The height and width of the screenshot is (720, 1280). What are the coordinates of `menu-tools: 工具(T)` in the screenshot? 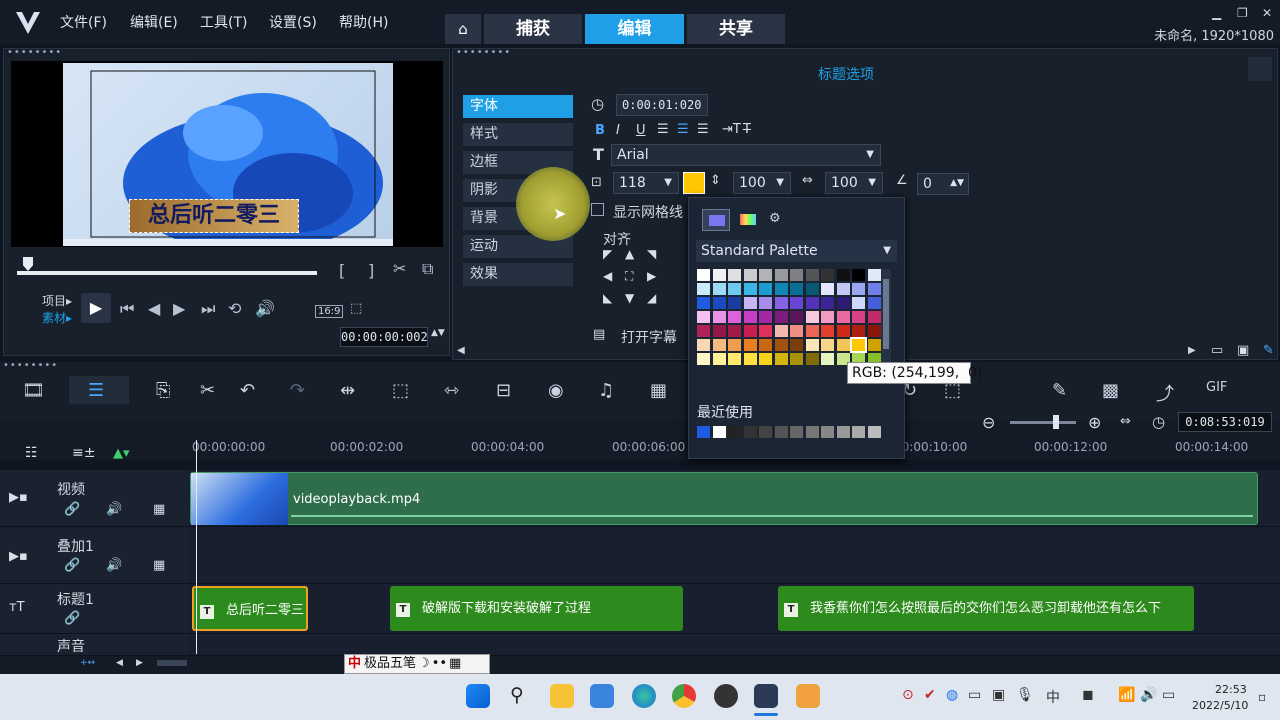 It's located at (223, 22).